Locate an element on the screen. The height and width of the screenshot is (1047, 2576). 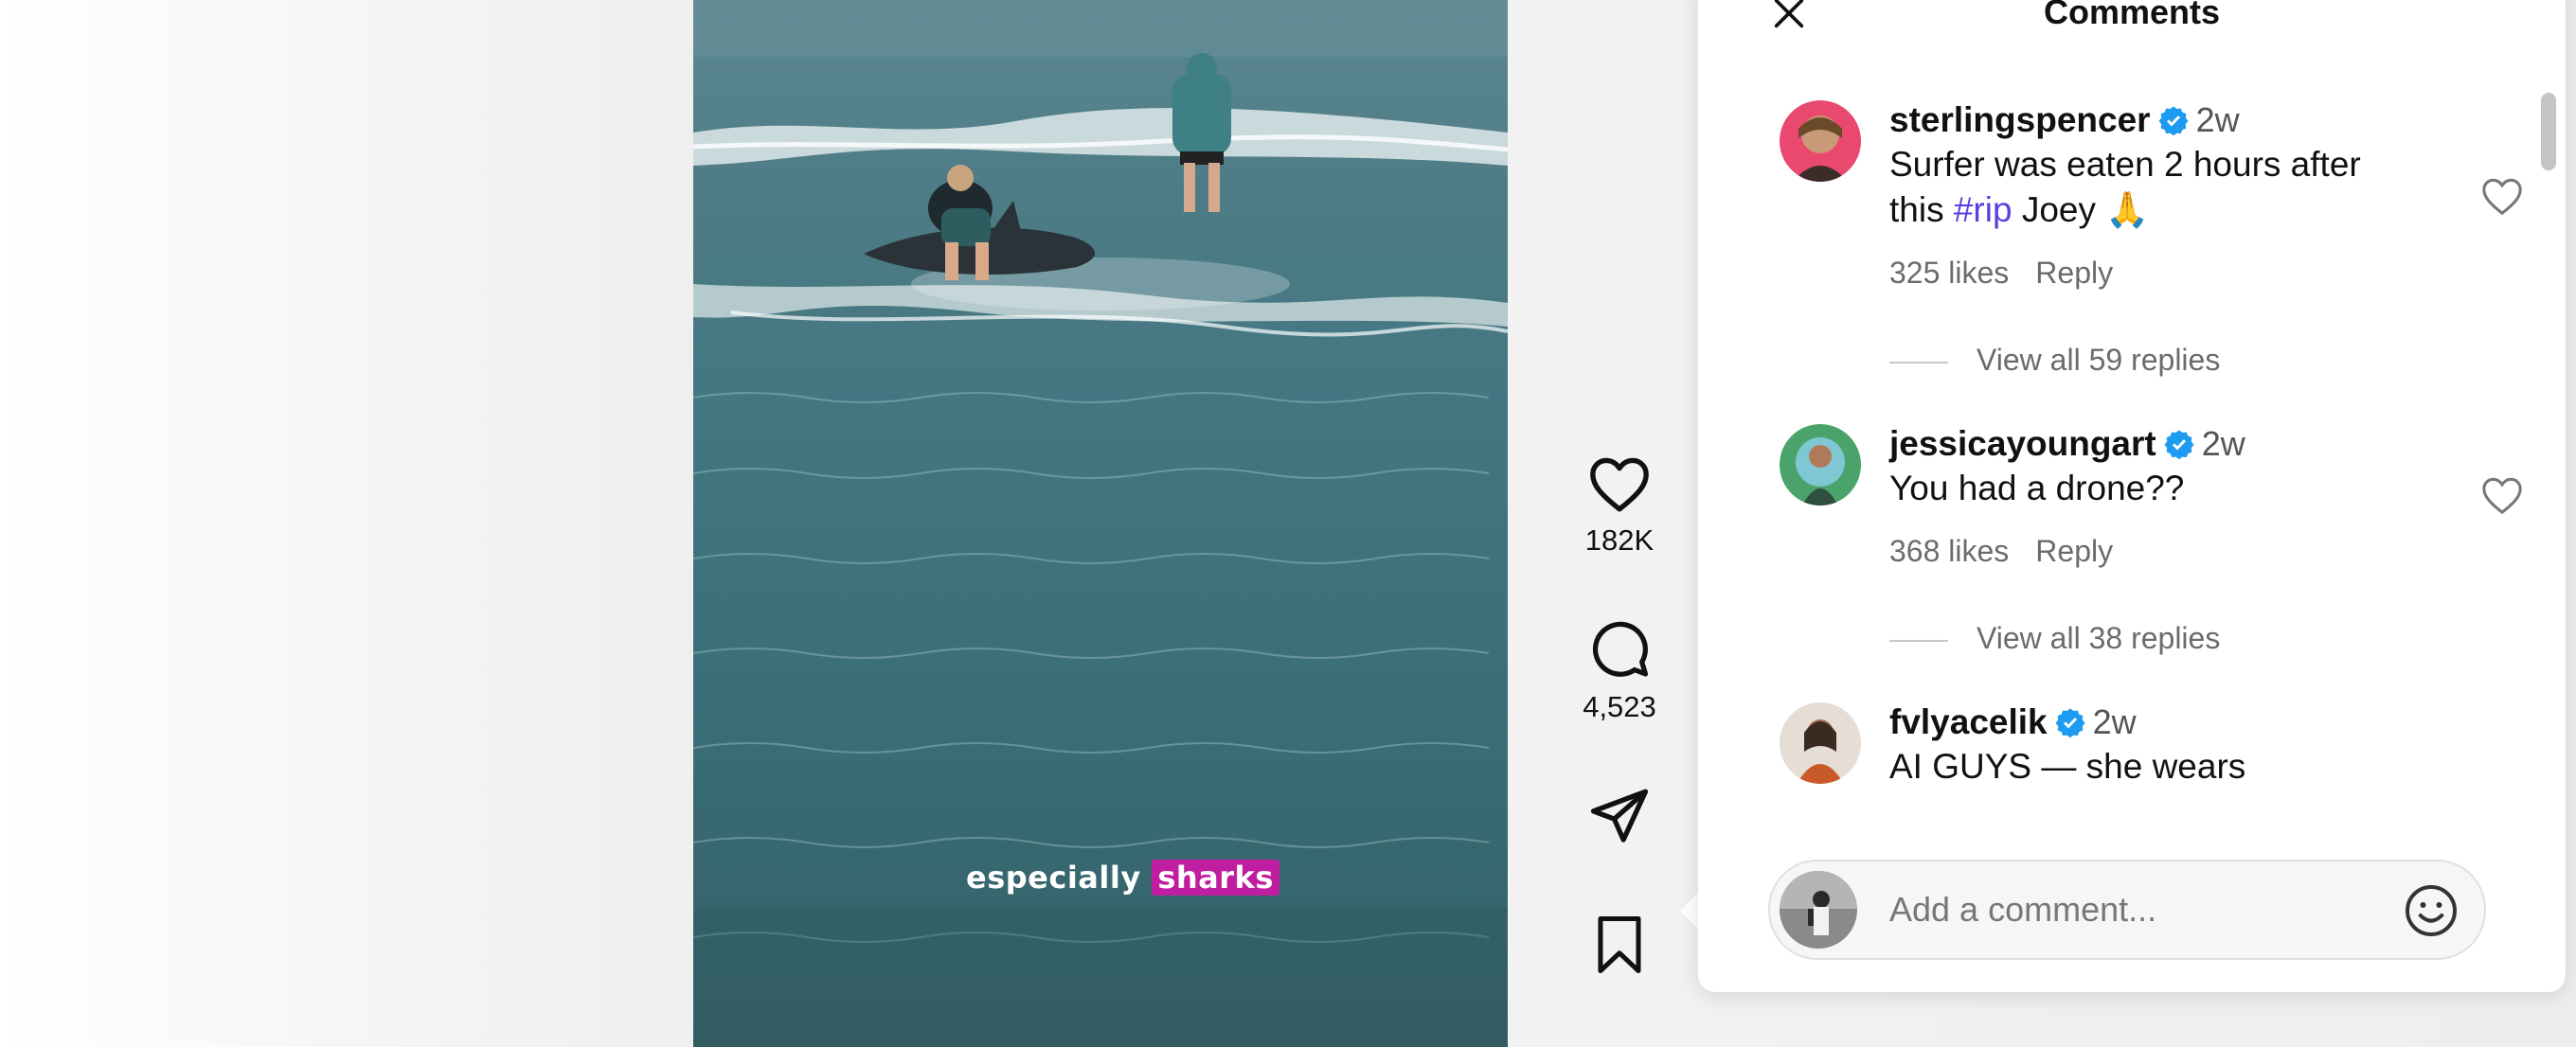
like-count: 182K is located at coordinates (1619, 540).